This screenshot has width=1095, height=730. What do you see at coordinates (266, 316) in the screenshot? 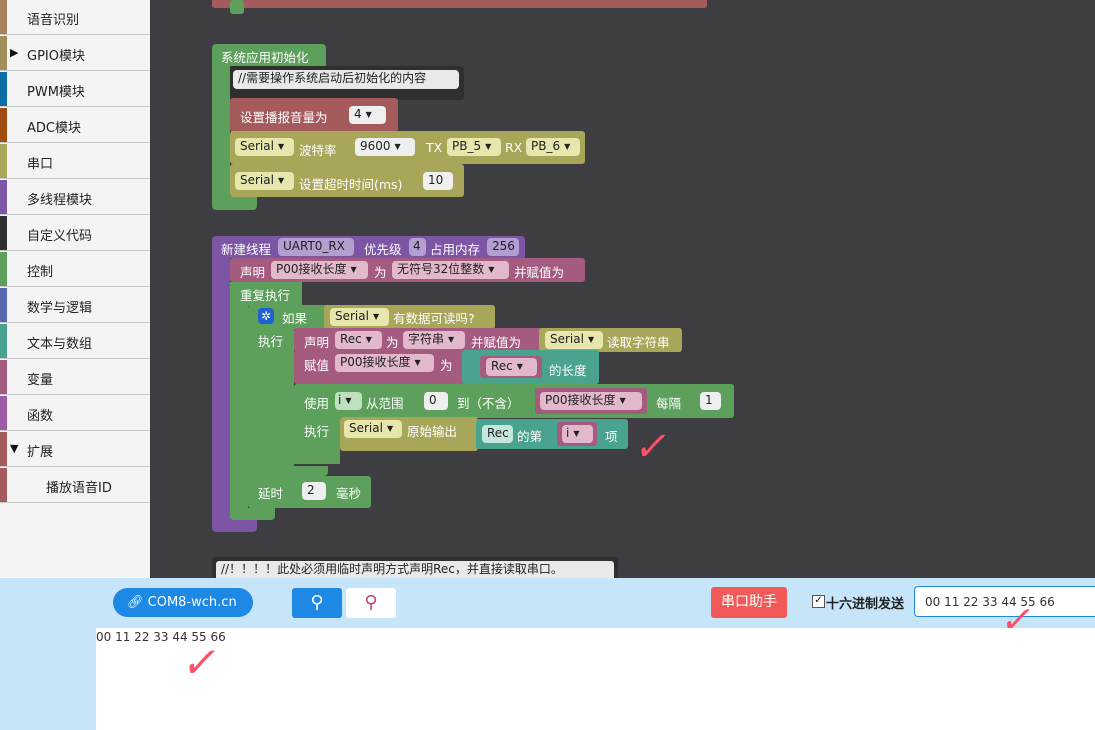
I see `gear-icon: ✲` at bounding box center [266, 316].